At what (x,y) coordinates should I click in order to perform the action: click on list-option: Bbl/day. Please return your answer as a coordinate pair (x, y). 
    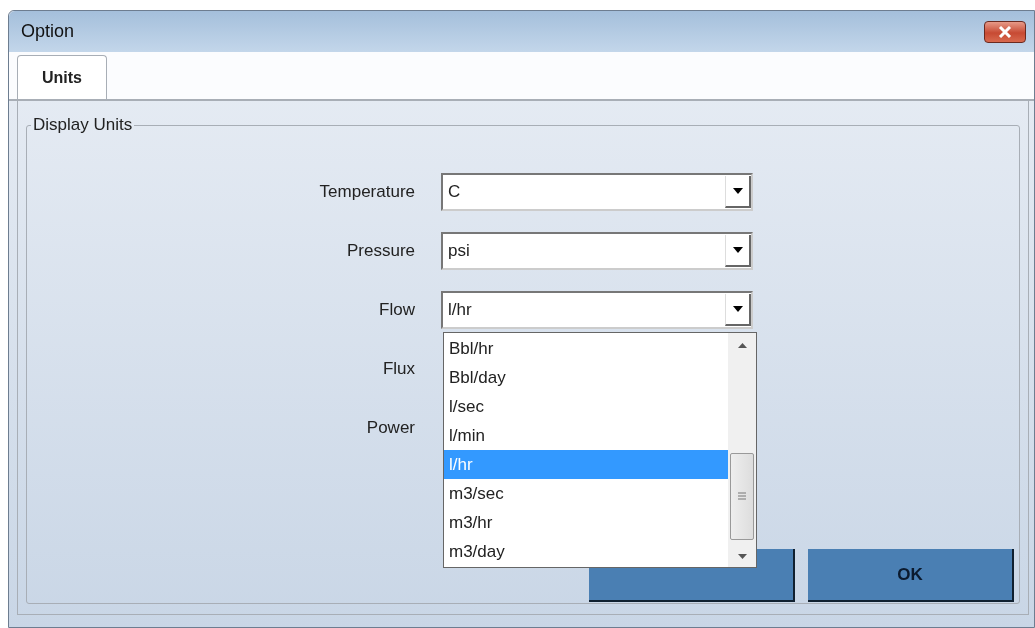
    Looking at the image, I should click on (586, 377).